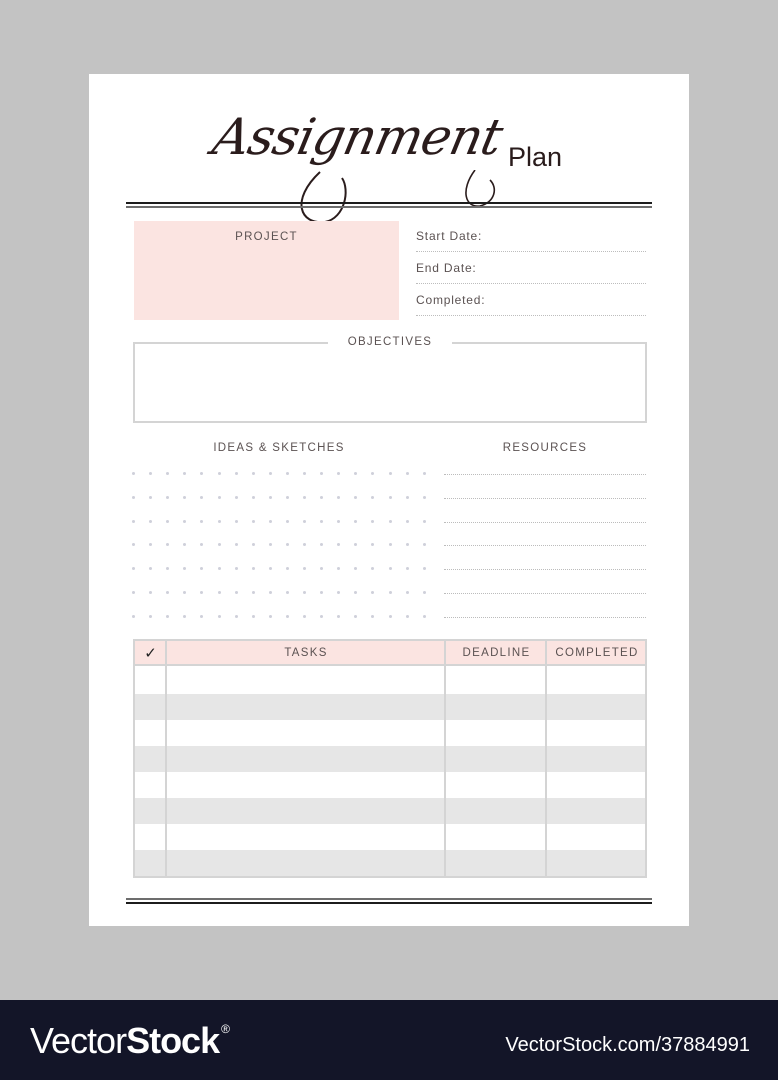  What do you see at coordinates (451, 300) in the screenshot?
I see `completed-date-label: Completed:` at bounding box center [451, 300].